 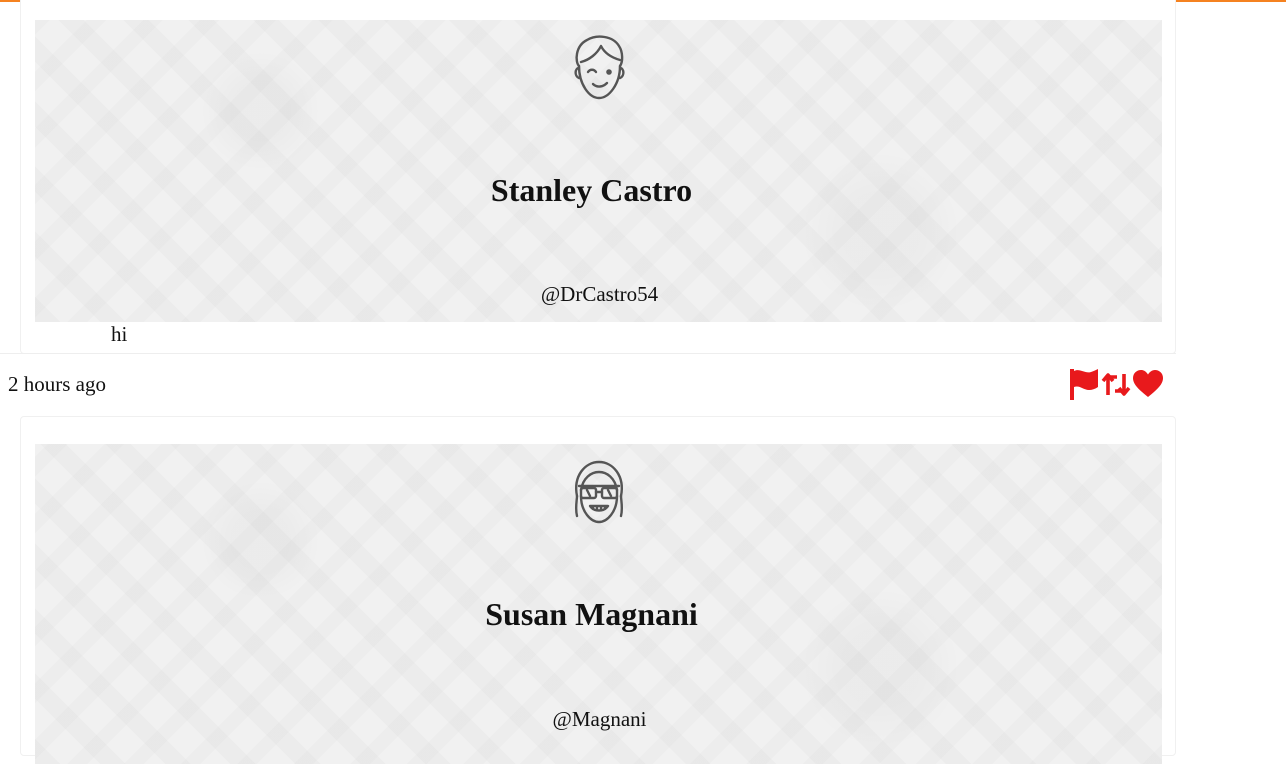 I want to click on user-handle: @Magnani, so click(x=599, y=719).